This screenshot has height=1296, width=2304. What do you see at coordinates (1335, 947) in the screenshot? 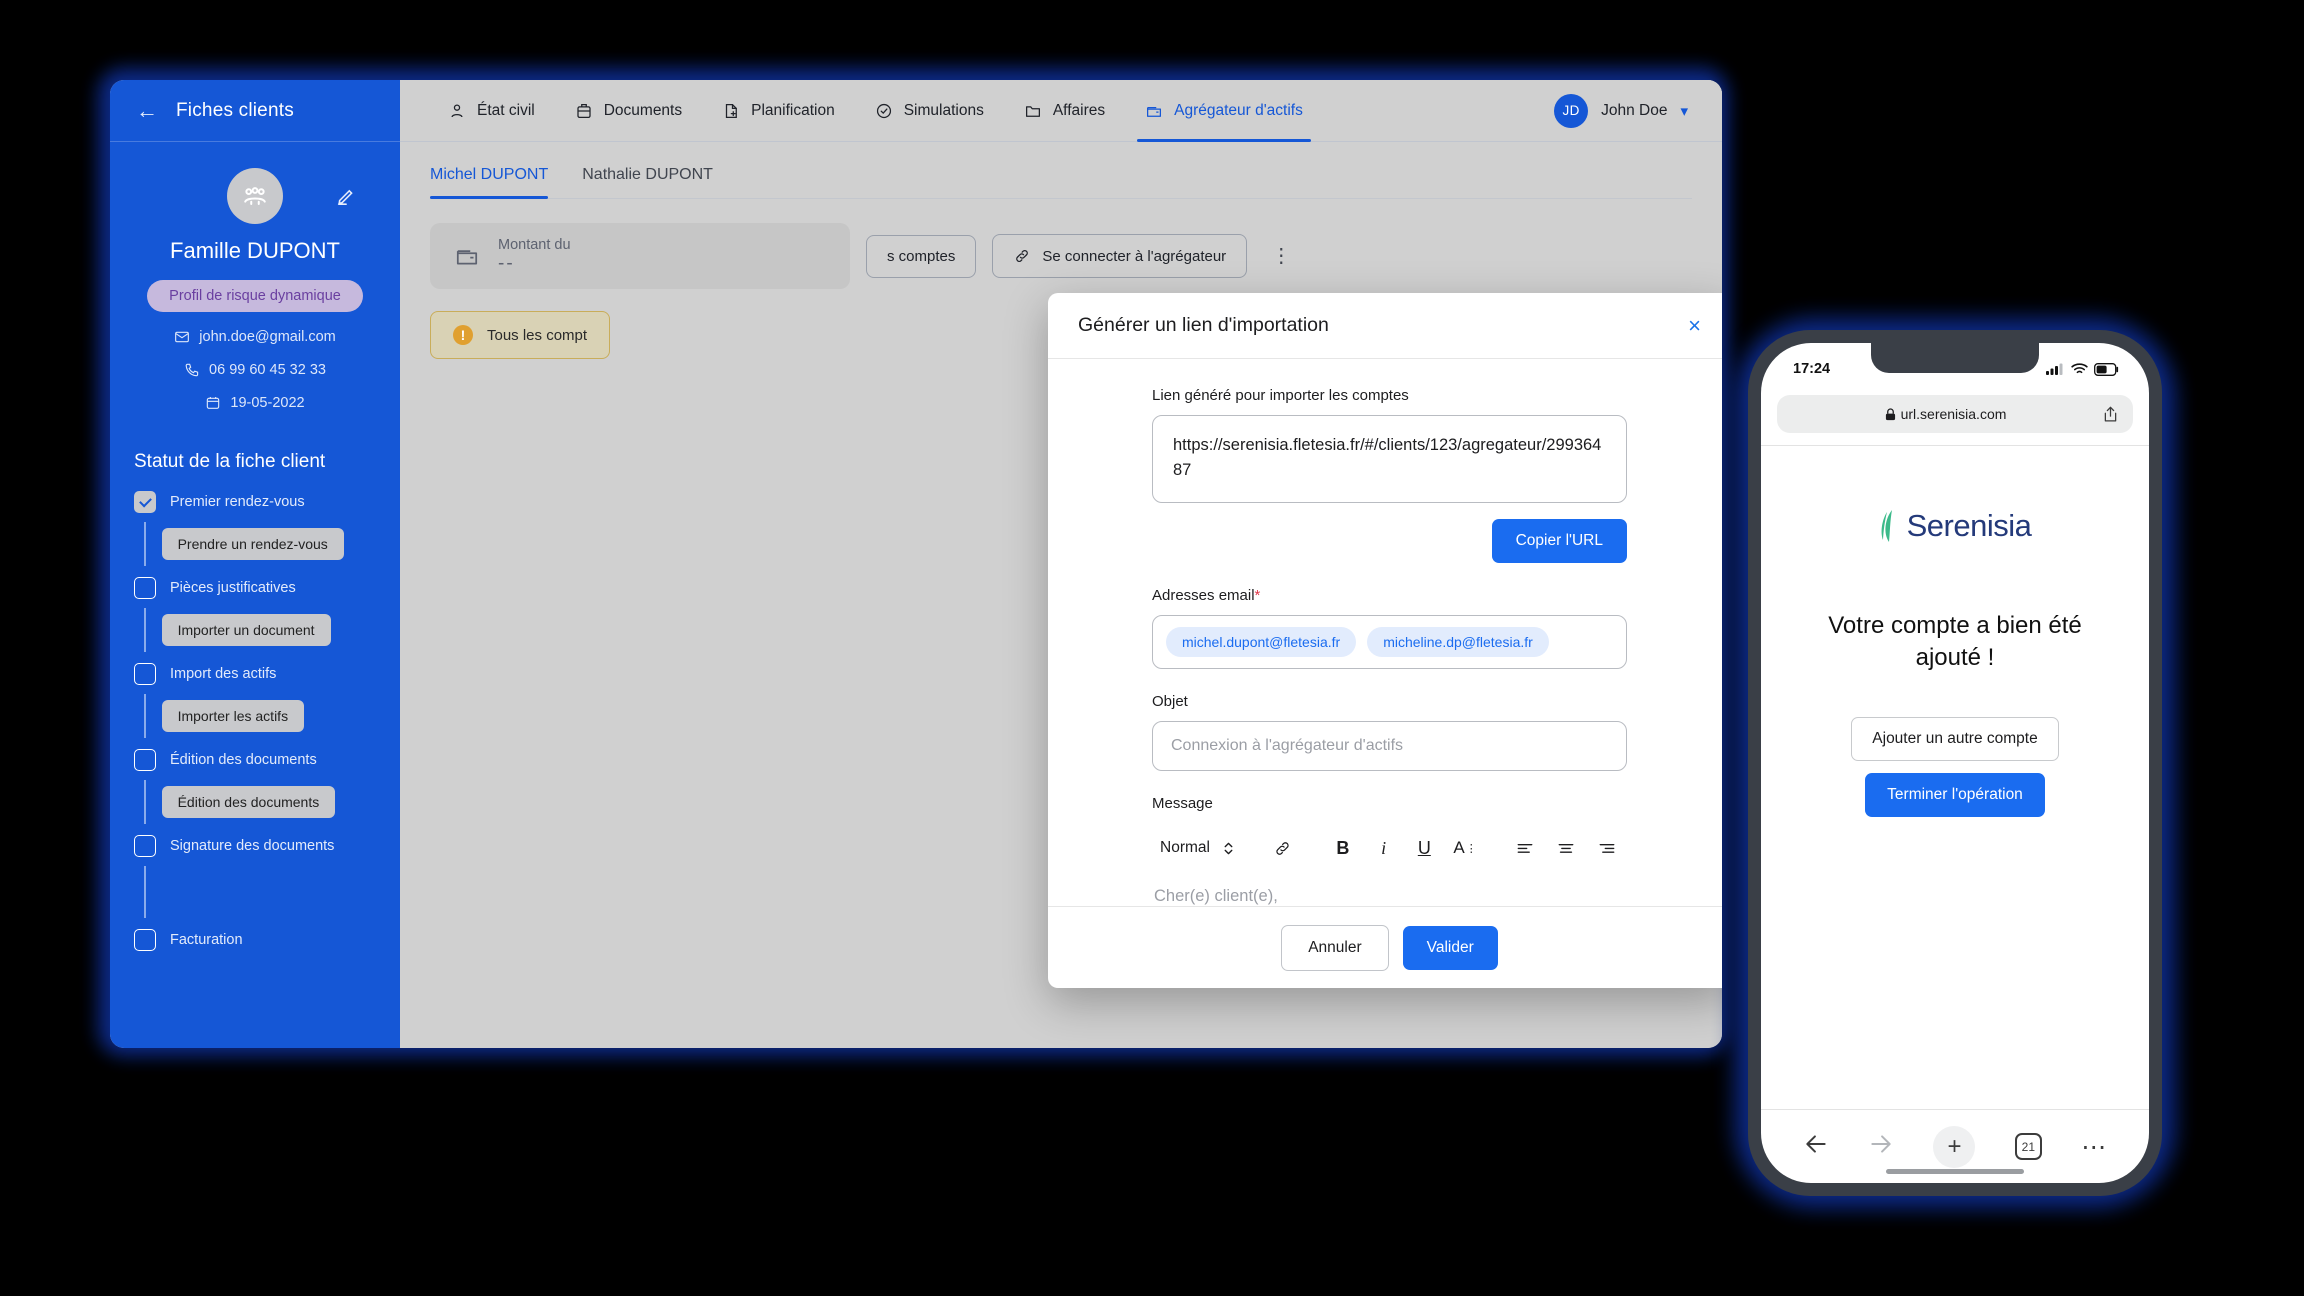
I see `cancel-button: Annuler` at bounding box center [1335, 947].